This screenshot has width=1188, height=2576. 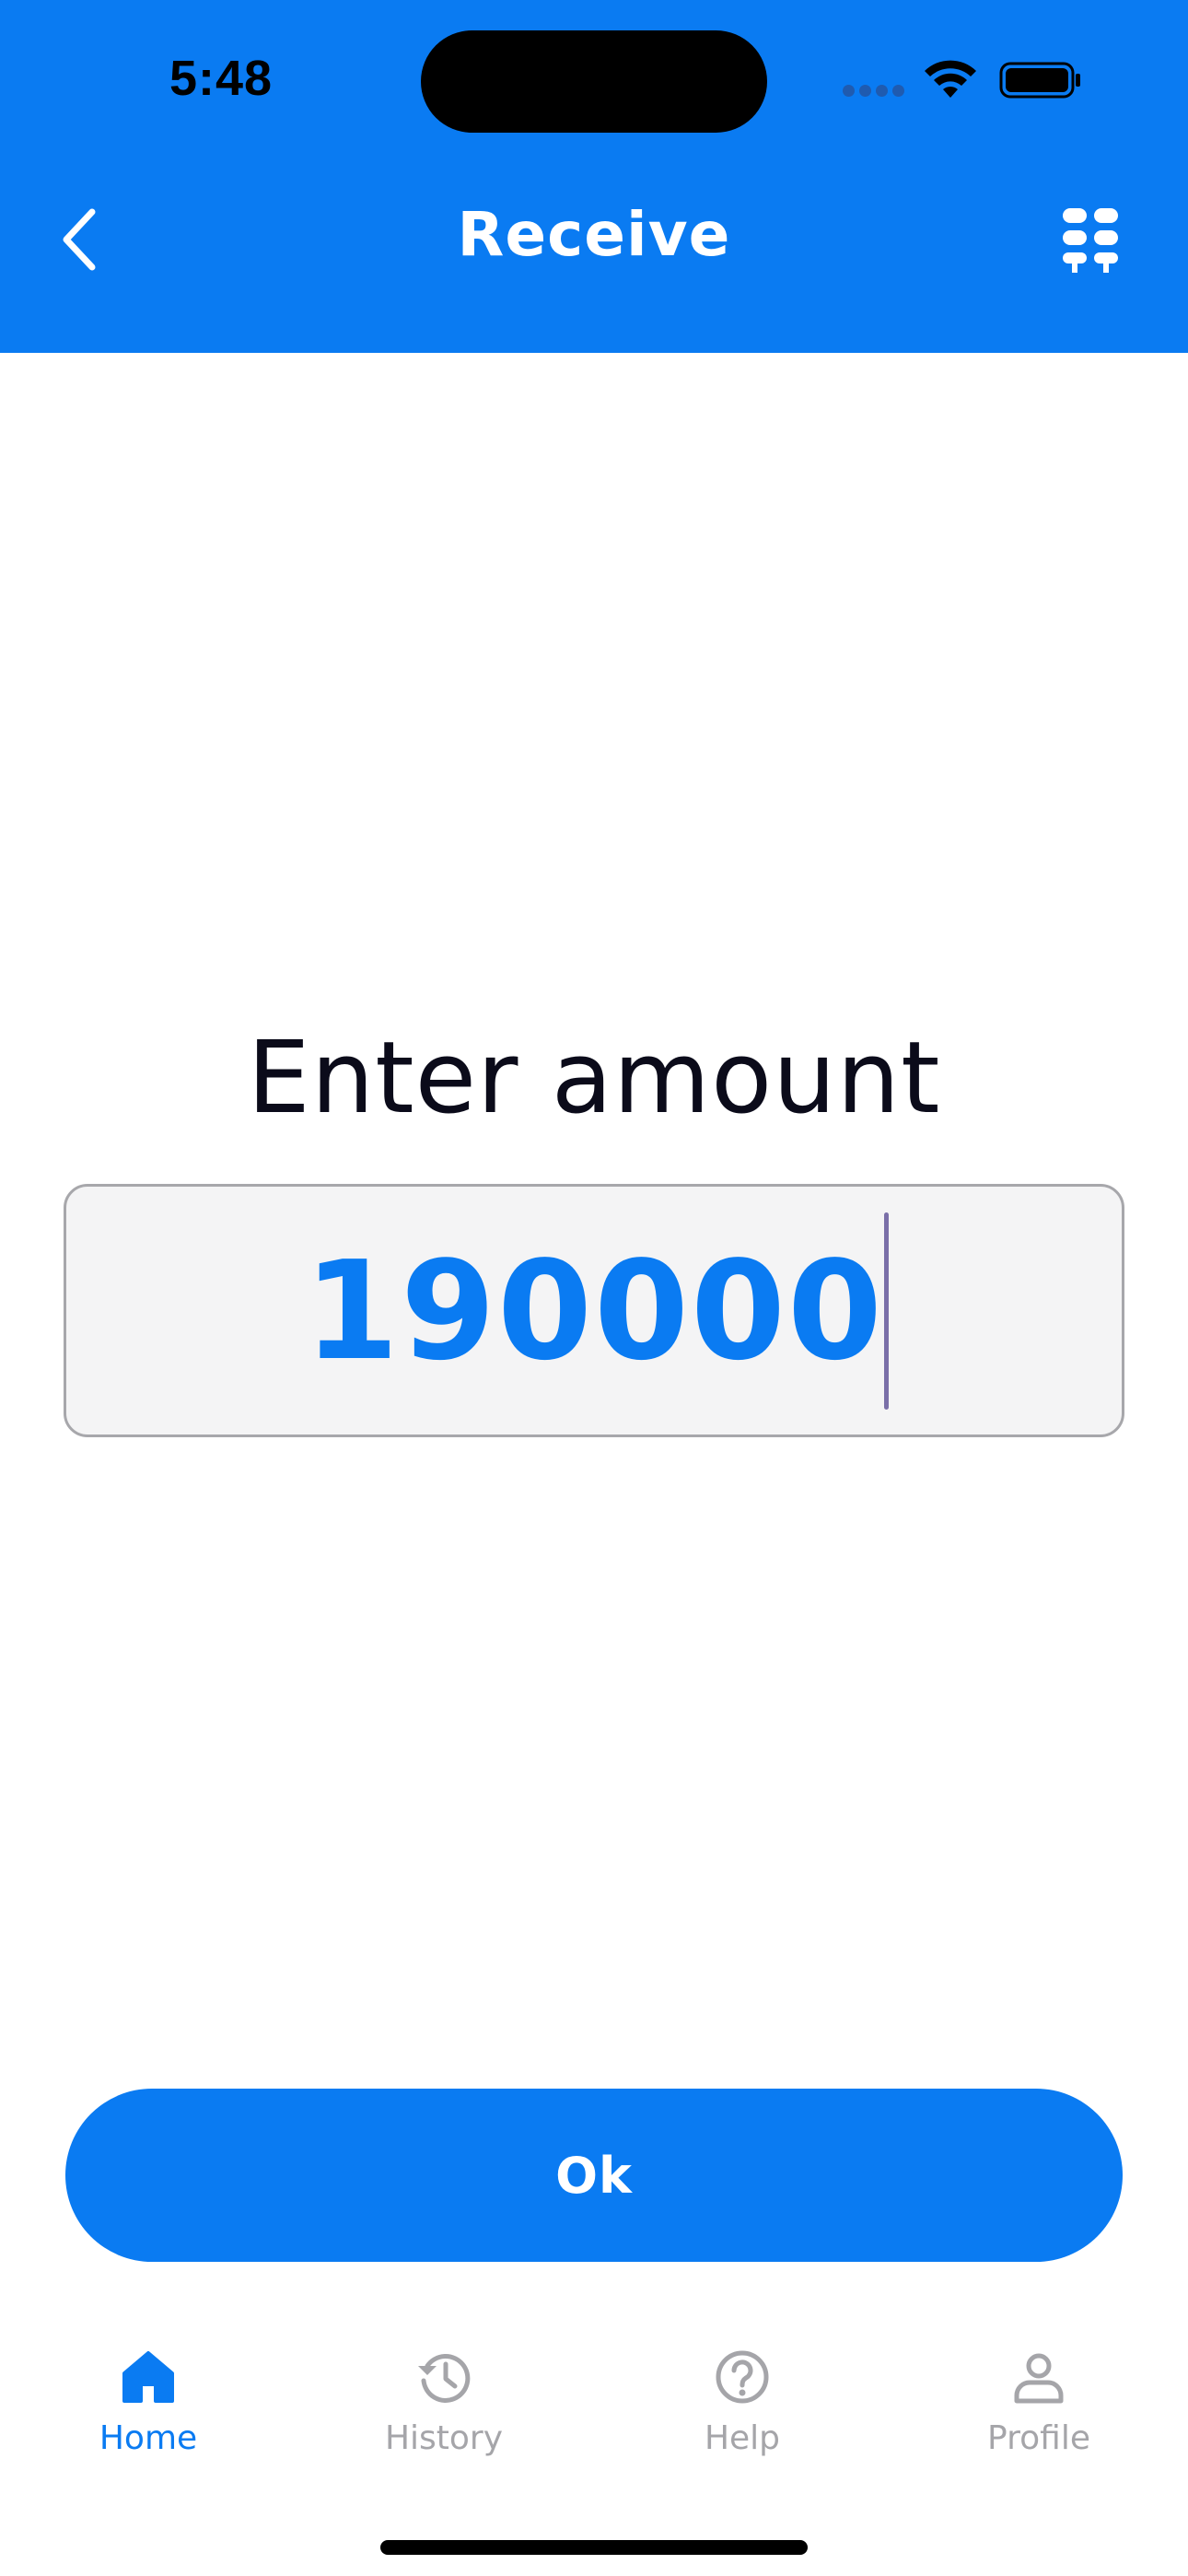 What do you see at coordinates (1039, 80) in the screenshot?
I see `battery-icon` at bounding box center [1039, 80].